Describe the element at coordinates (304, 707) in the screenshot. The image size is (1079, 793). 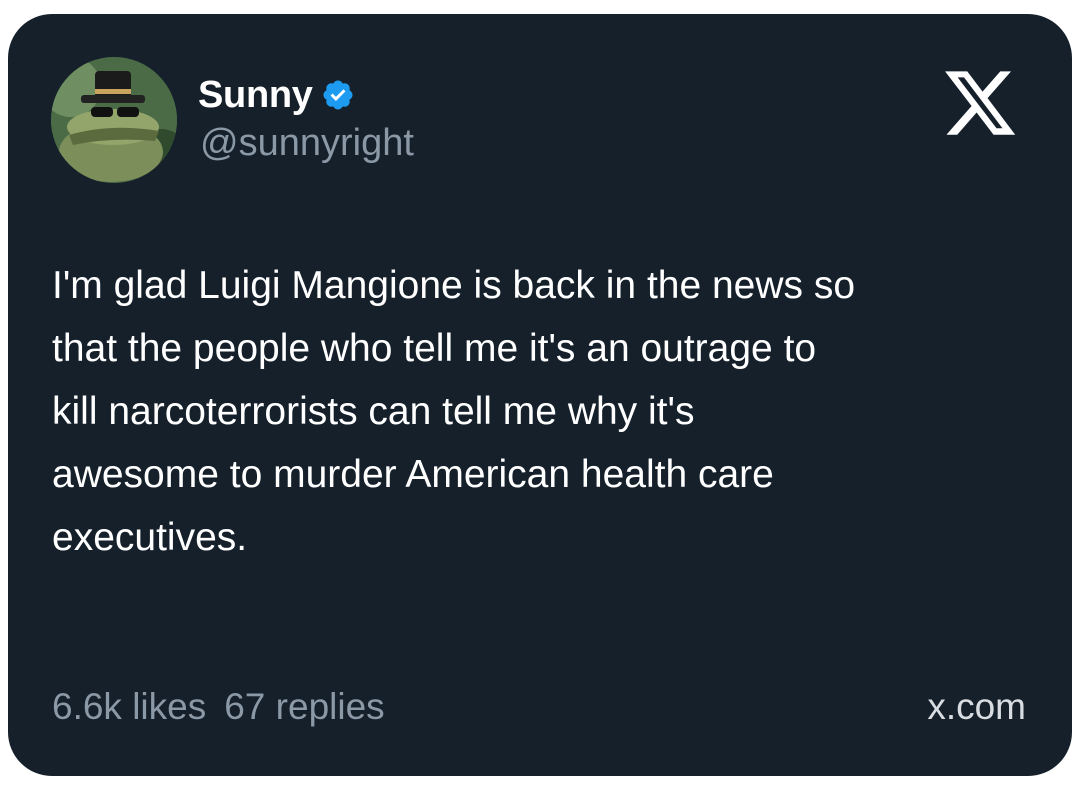
I see `replies-count: 67 replies` at that location.